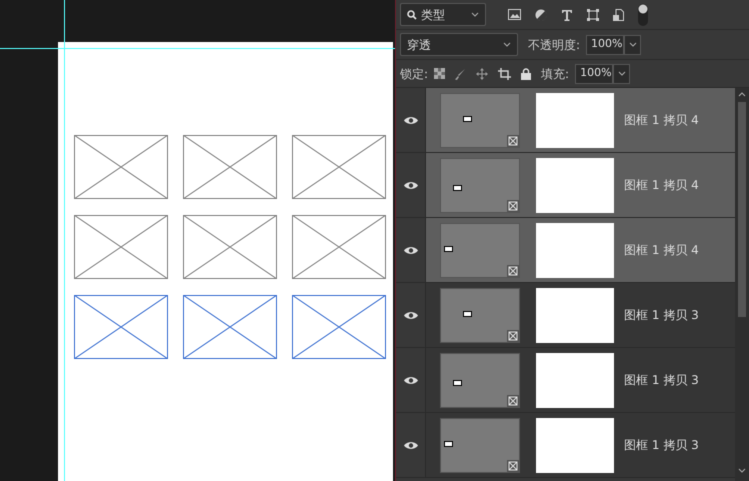 The height and width of the screenshot is (481, 749). Describe the element at coordinates (554, 45) in the screenshot. I see `opacity-label: 不透明度:` at that location.